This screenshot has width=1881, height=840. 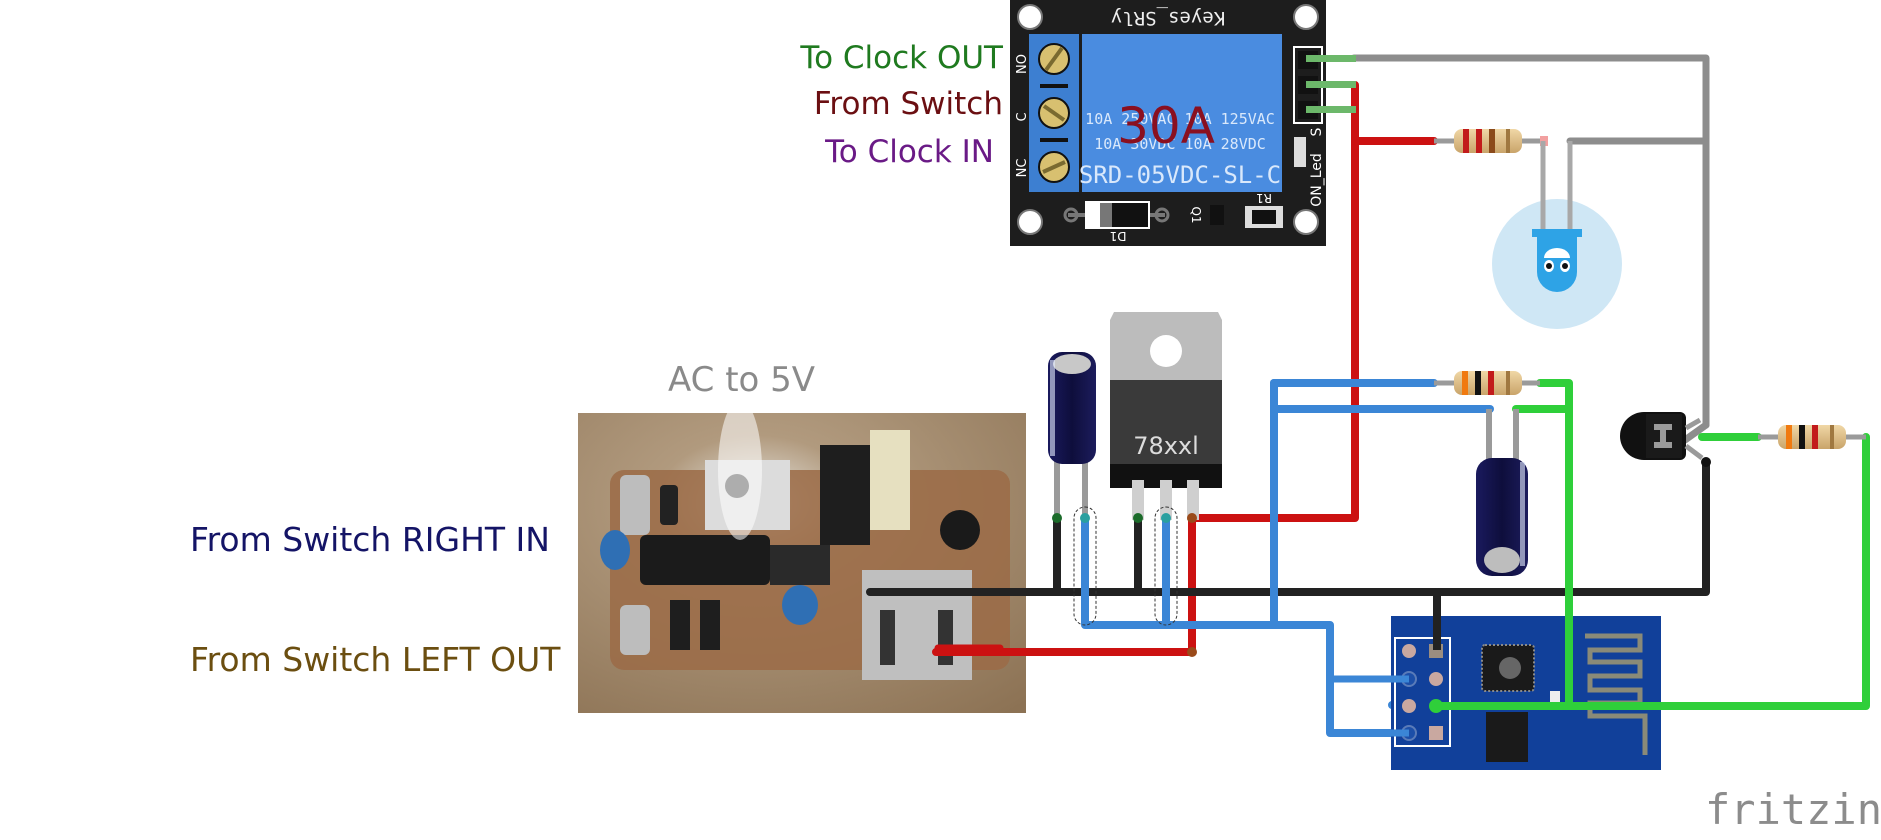 I want to click on resistor-led, so click(x=1491, y=141).